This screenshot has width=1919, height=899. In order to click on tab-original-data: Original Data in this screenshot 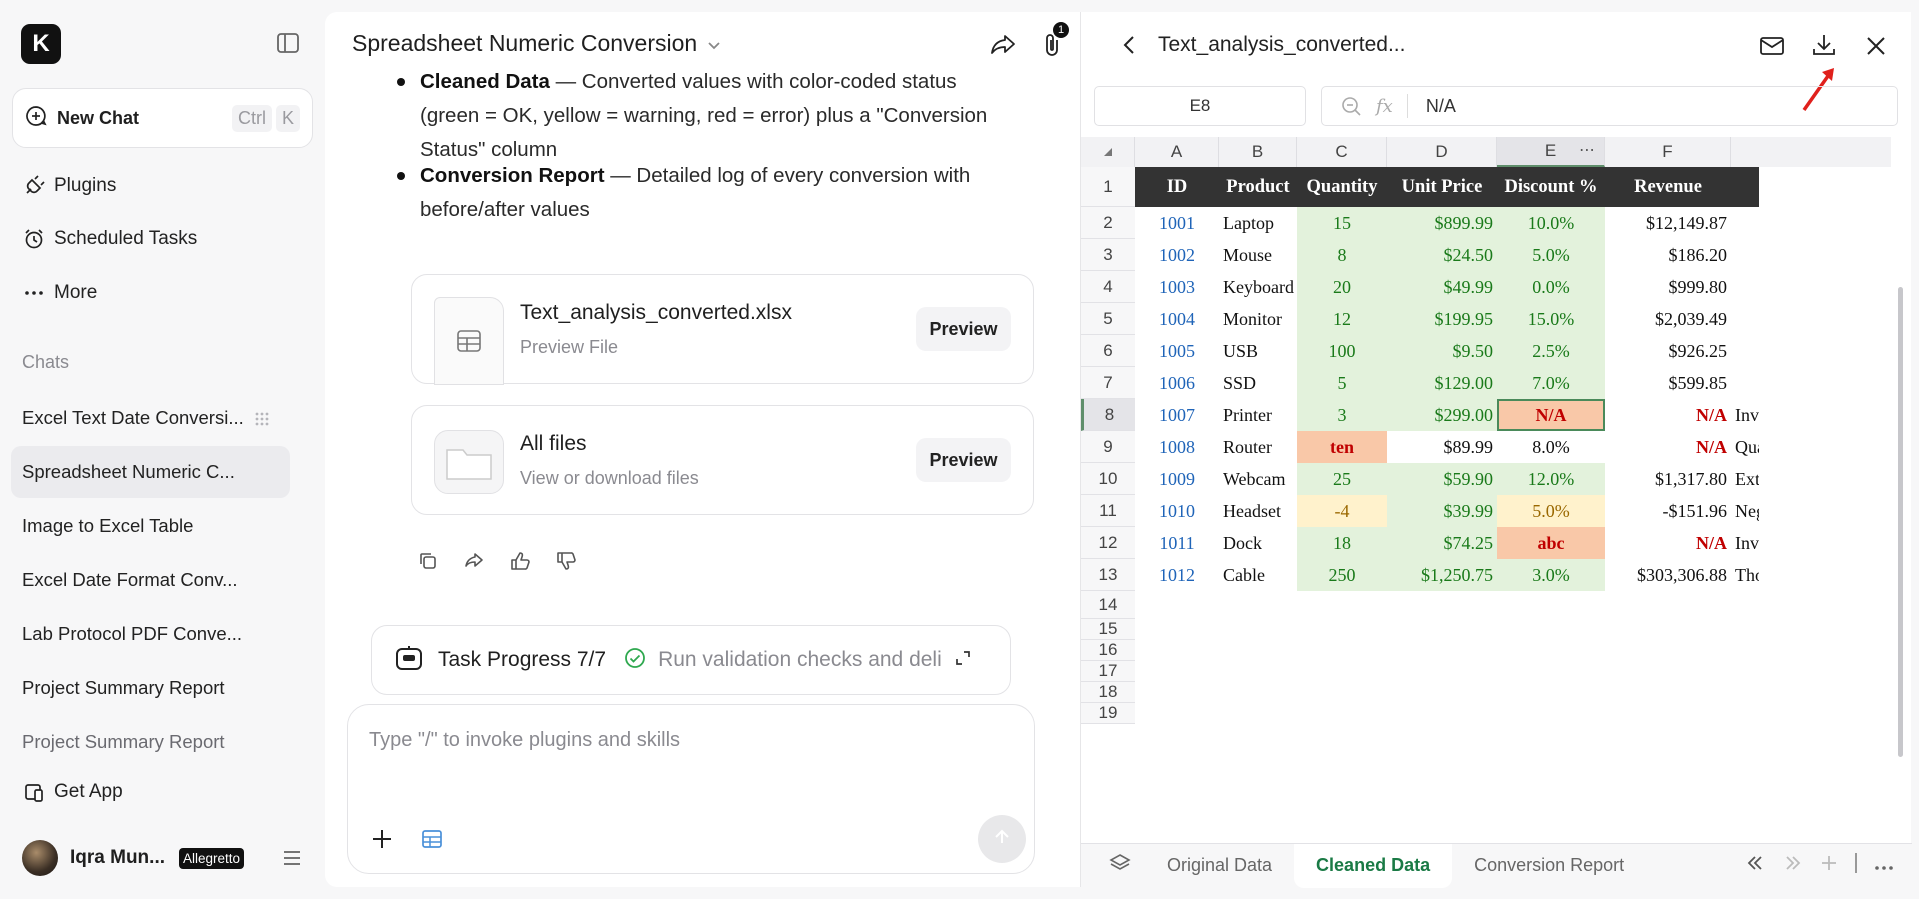, I will do `click(1219, 866)`.